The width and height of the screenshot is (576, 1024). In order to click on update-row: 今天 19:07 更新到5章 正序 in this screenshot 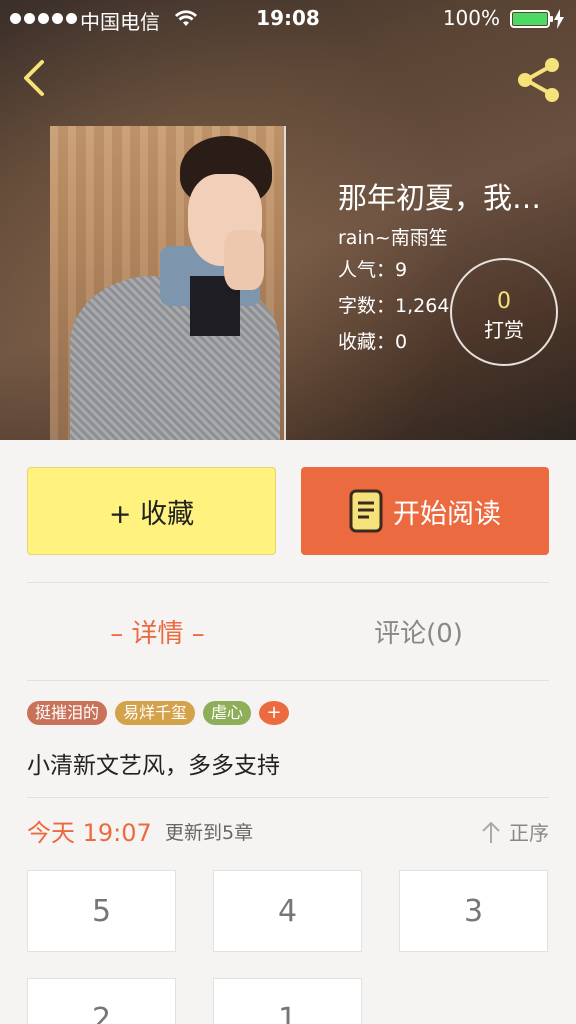, I will do `click(288, 833)`.